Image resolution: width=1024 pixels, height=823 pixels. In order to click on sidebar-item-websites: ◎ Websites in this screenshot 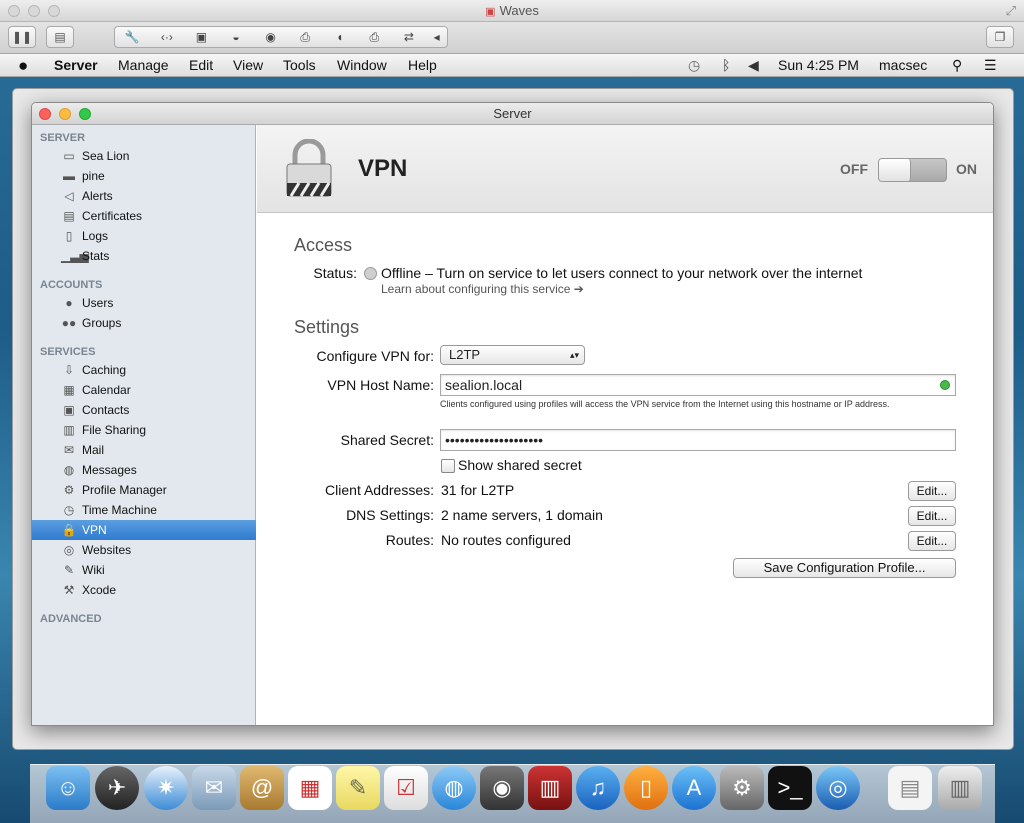, I will do `click(144, 550)`.